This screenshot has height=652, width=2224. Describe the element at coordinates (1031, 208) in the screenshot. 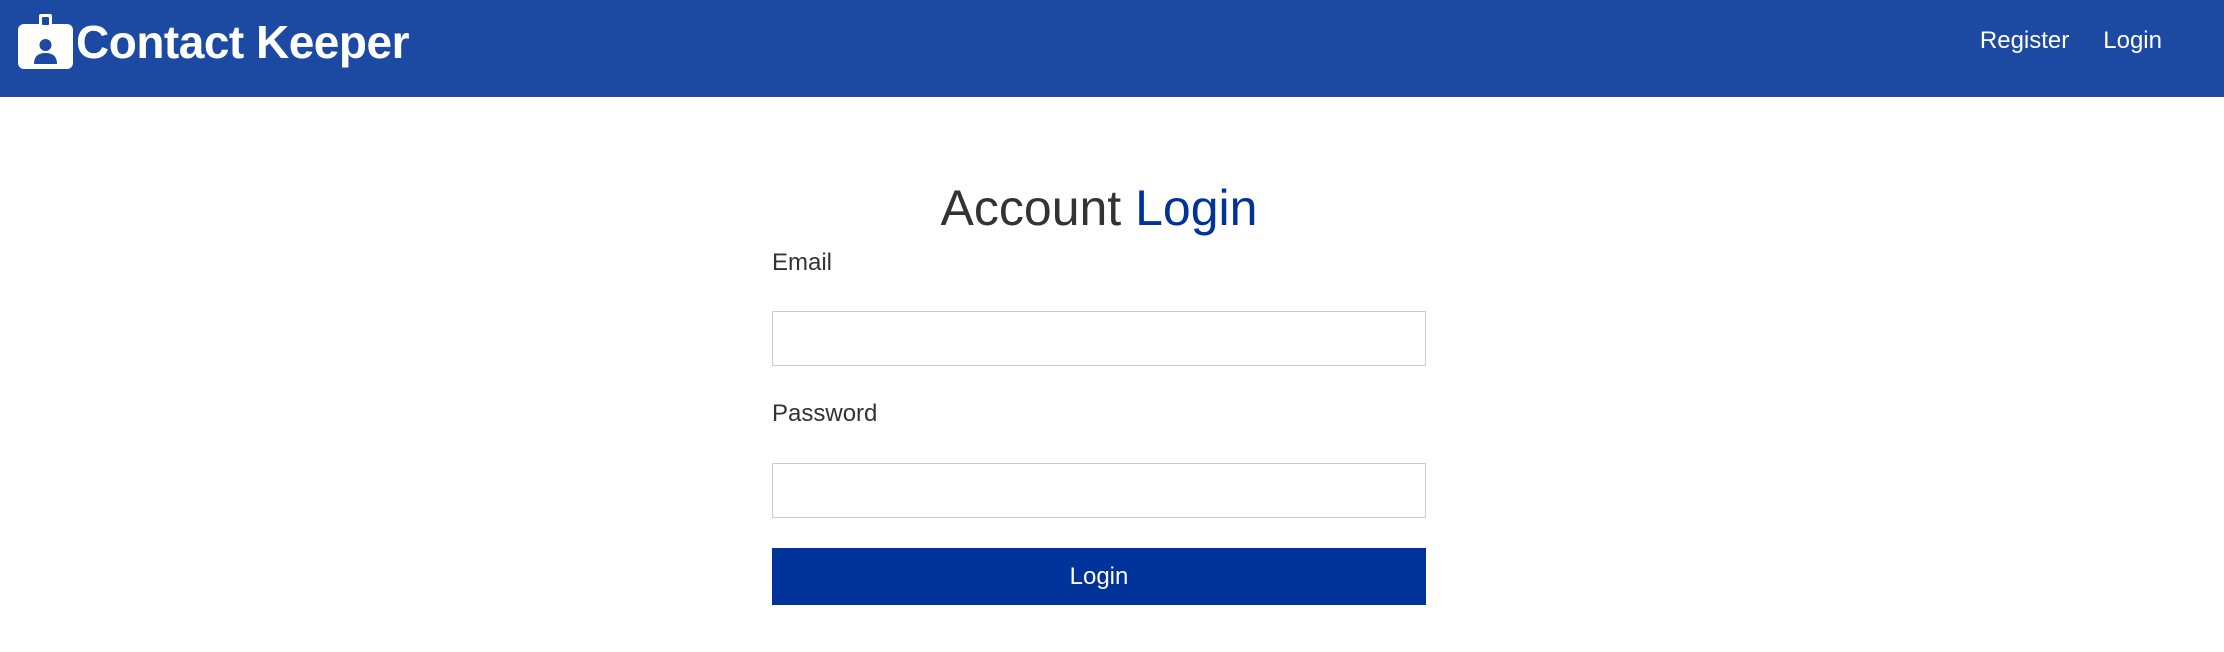

I see `page-title-prefix: Account` at that location.